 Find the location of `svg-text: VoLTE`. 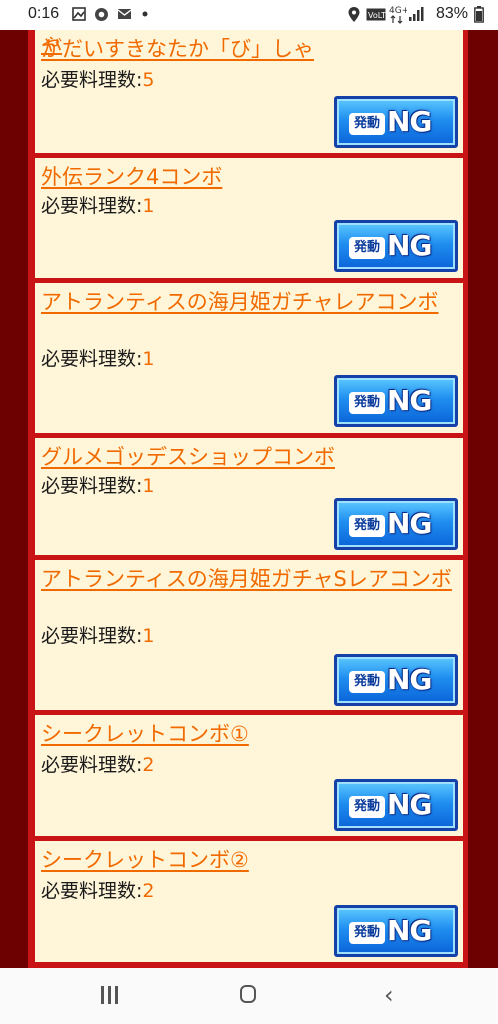

svg-text: VoLTE is located at coordinates (377, 15).